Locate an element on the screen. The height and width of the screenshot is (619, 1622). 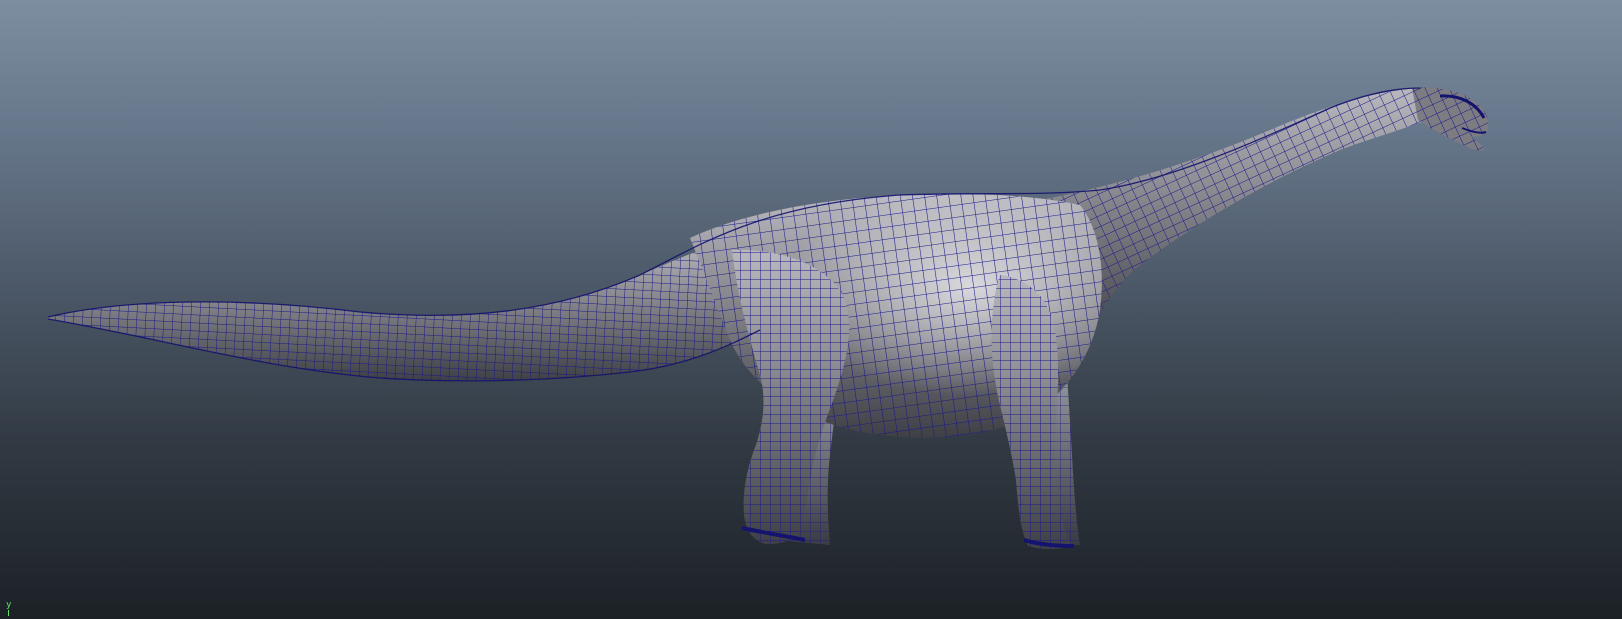
axis-y-line is located at coordinates (8, 613).